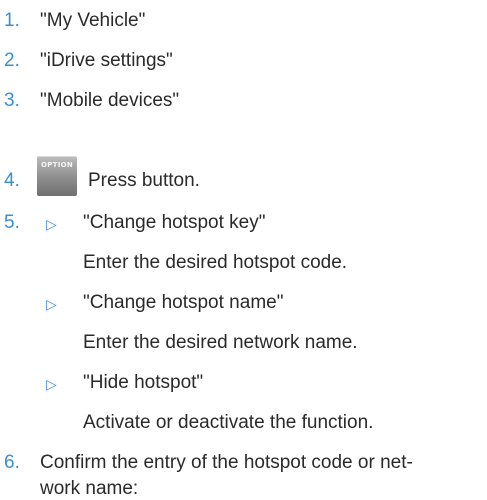 This screenshot has height=500, width=487. I want to click on step-number: 6., so click(12, 462).